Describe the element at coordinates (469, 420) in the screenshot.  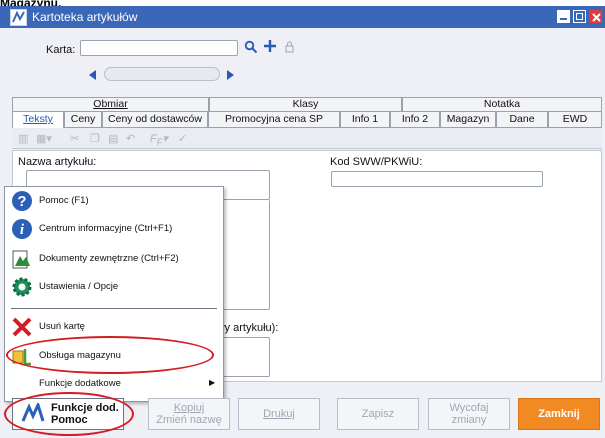
I see `zmiany-label: zmiany` at that location.